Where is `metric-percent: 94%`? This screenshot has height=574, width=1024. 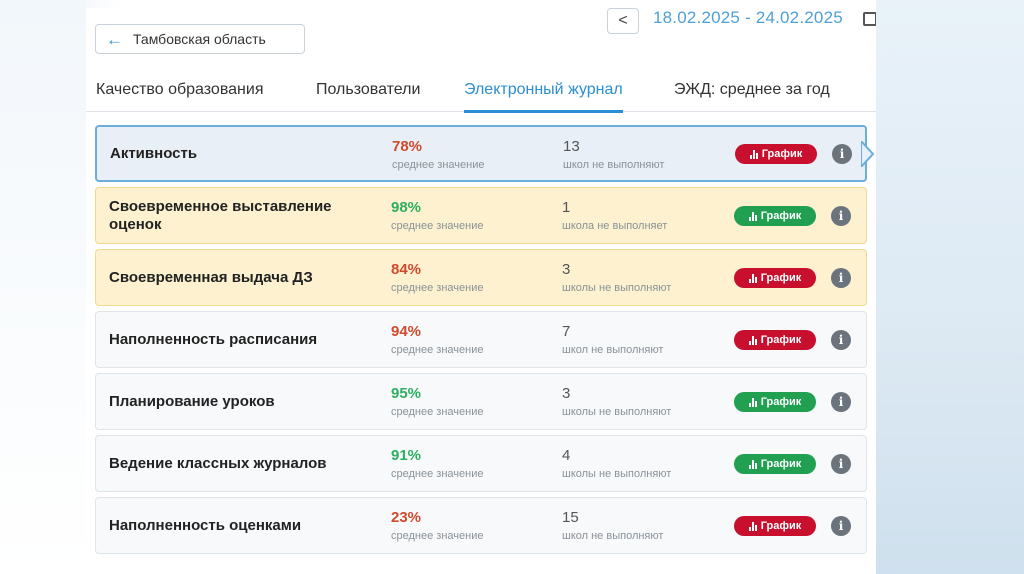 metric-percent: 94% is located at coordinates (406, 331).